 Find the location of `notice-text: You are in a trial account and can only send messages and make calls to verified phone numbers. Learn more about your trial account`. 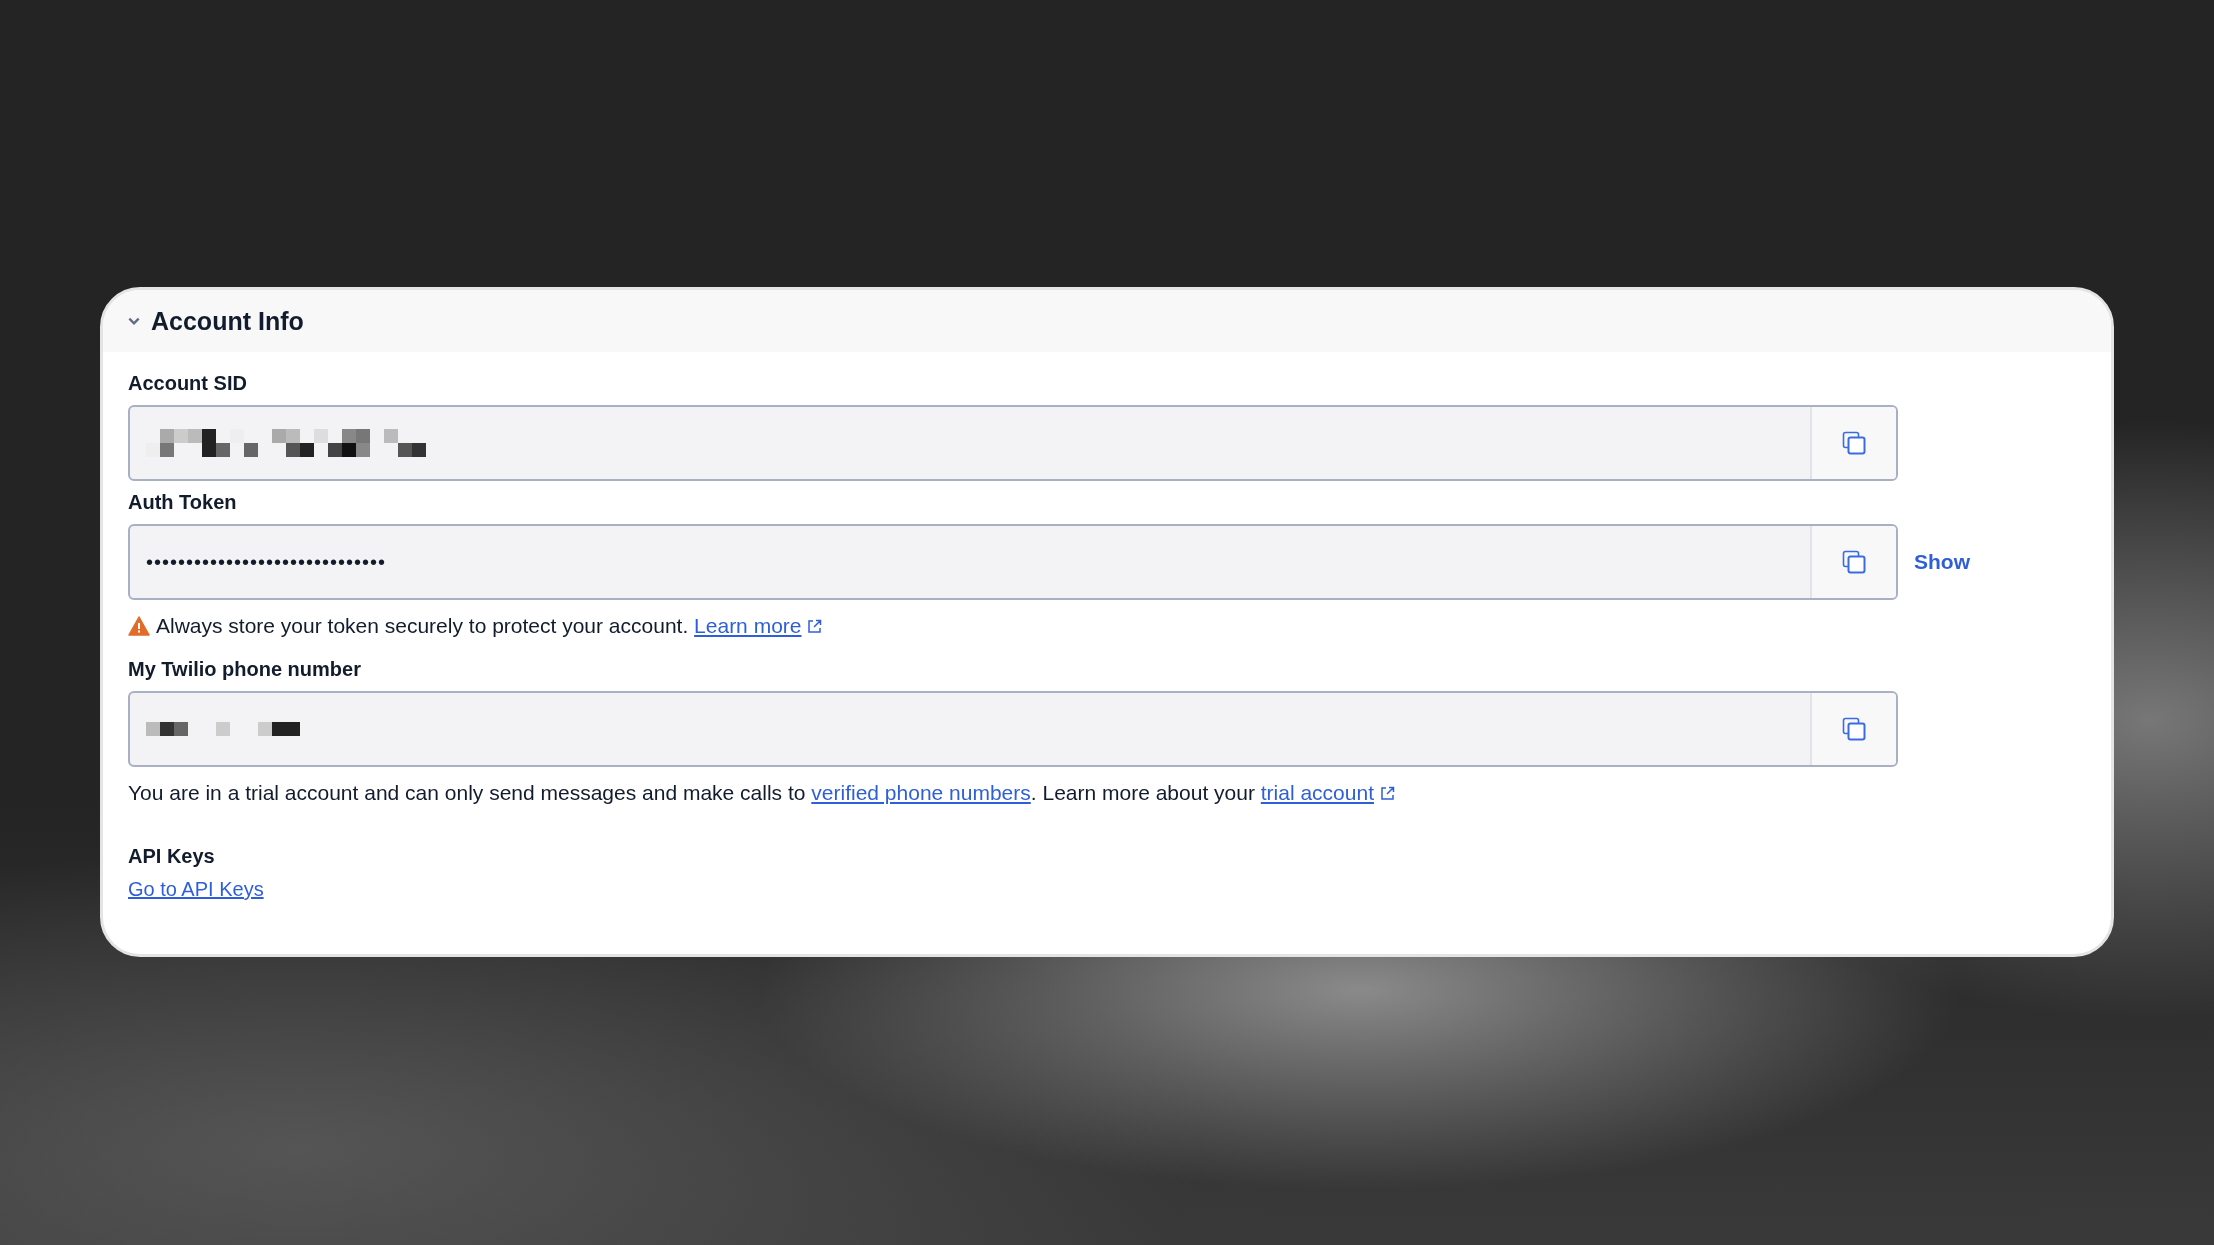

notice-text: You are in a trial account and can only send messages and make calls to verified phone numbers. Learn more about your trial account is located at coordinates (1107, 793).